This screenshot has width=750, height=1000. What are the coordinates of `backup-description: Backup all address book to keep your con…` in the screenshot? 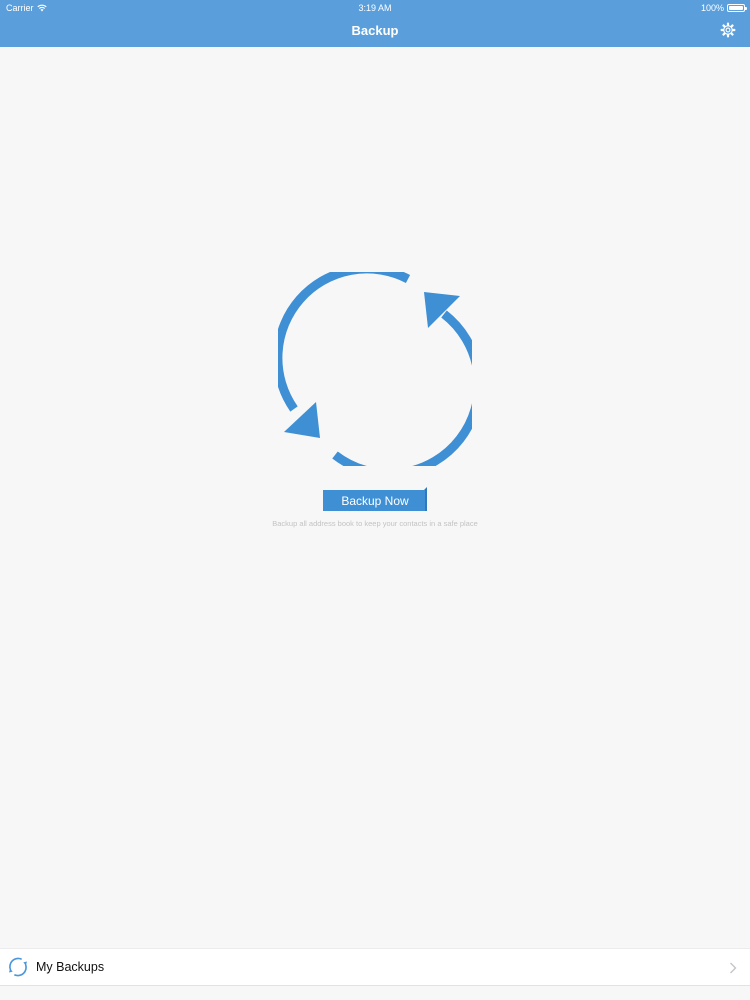 It's located at (375, 523).